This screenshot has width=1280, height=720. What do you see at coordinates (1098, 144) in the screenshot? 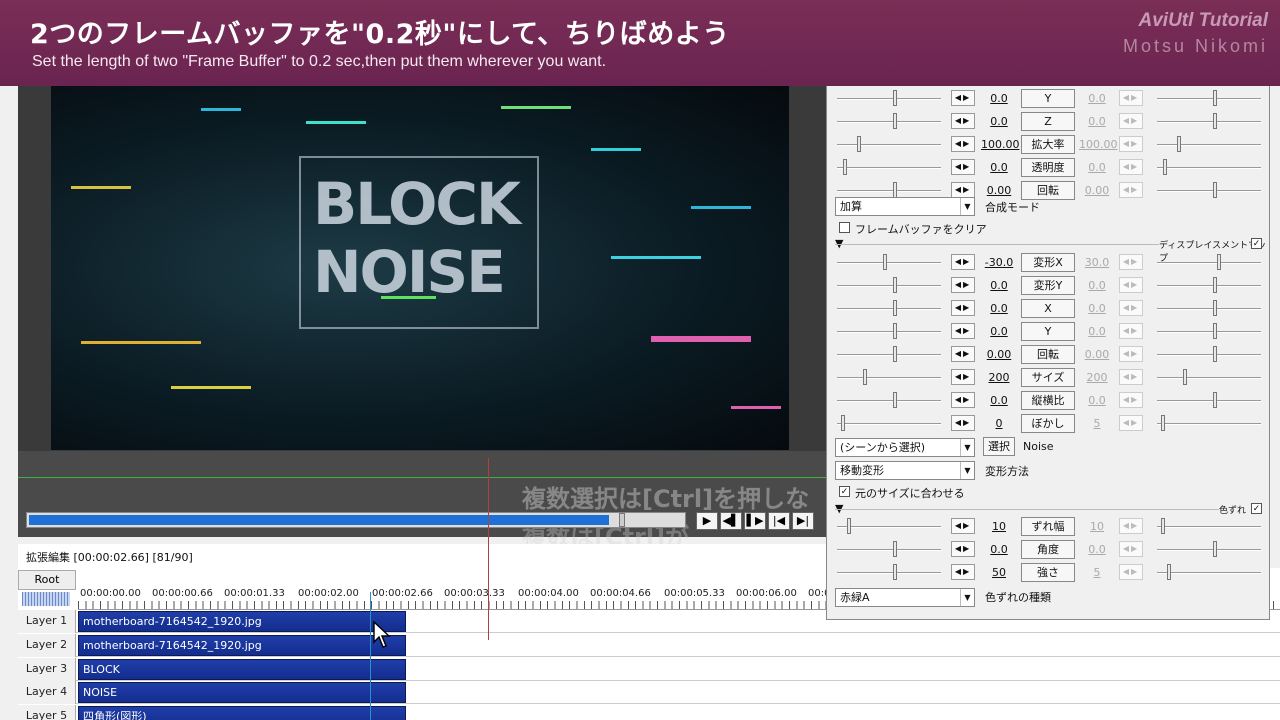
I see `parameter-end-value: 100.00` at bounding box center [1098, 144].